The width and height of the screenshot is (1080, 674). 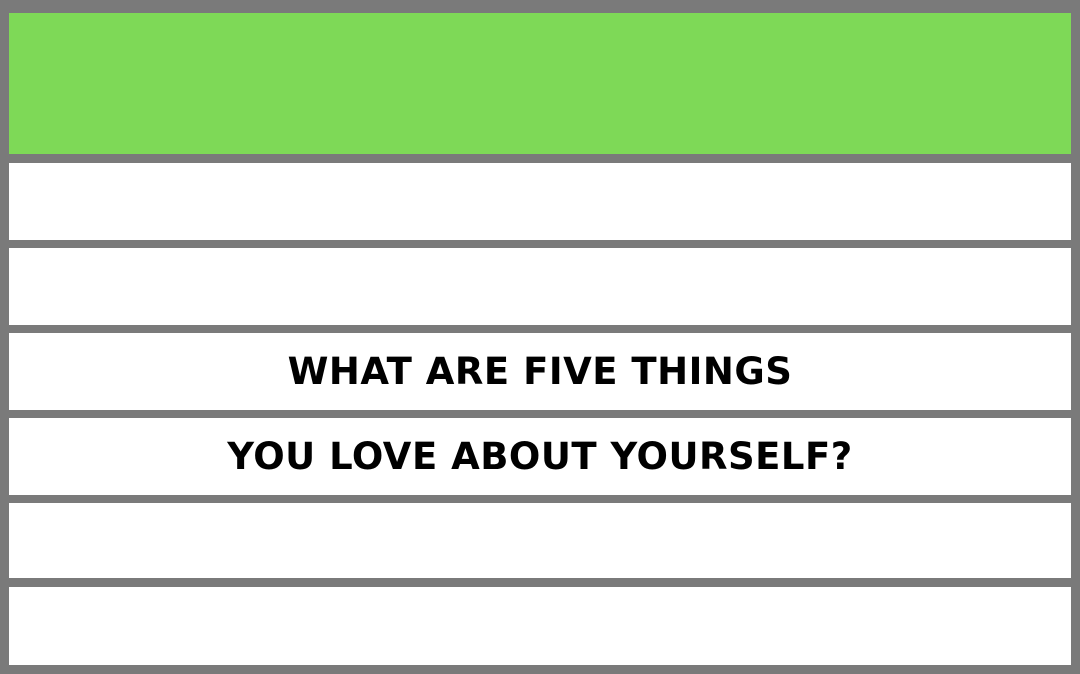 I want to click on question-row-2: YOU LOVE ABOUT YOURSELF?, so click(x=540, y=456).